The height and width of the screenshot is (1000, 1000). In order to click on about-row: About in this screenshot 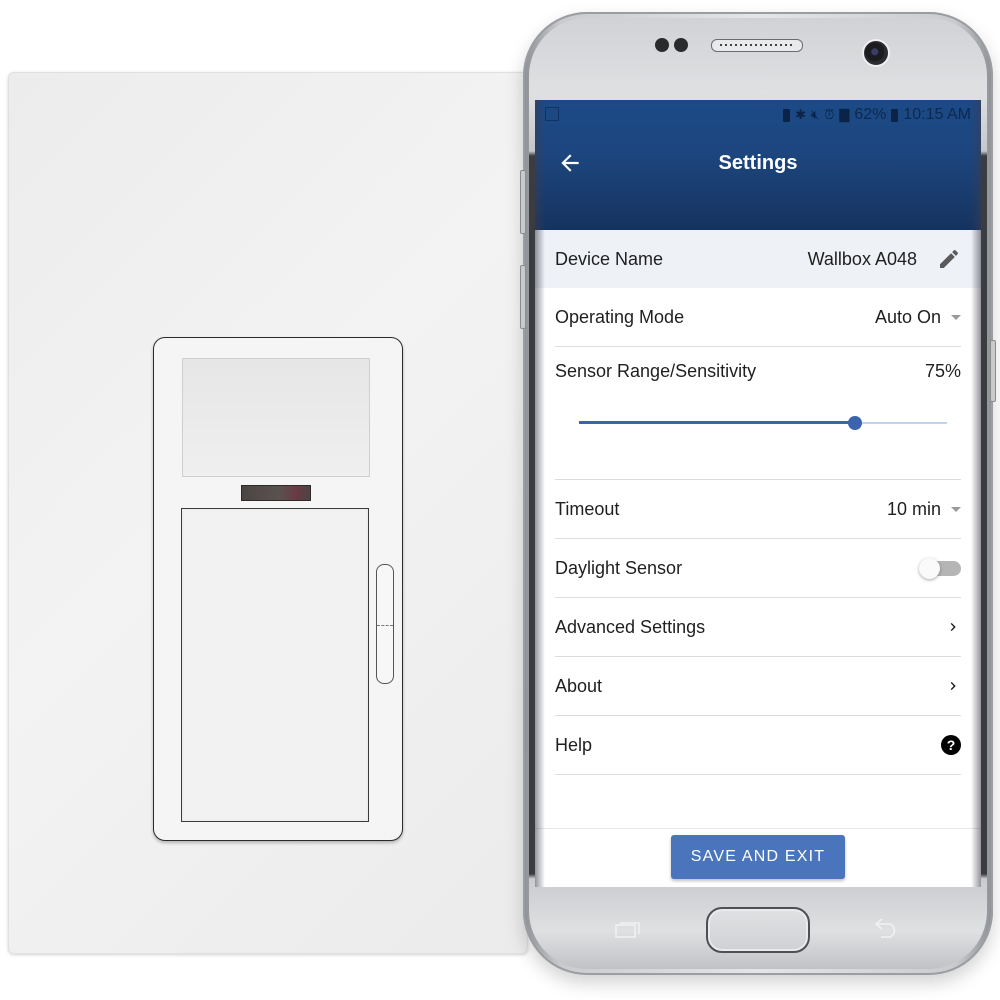, I will do `click(758, 686)`.